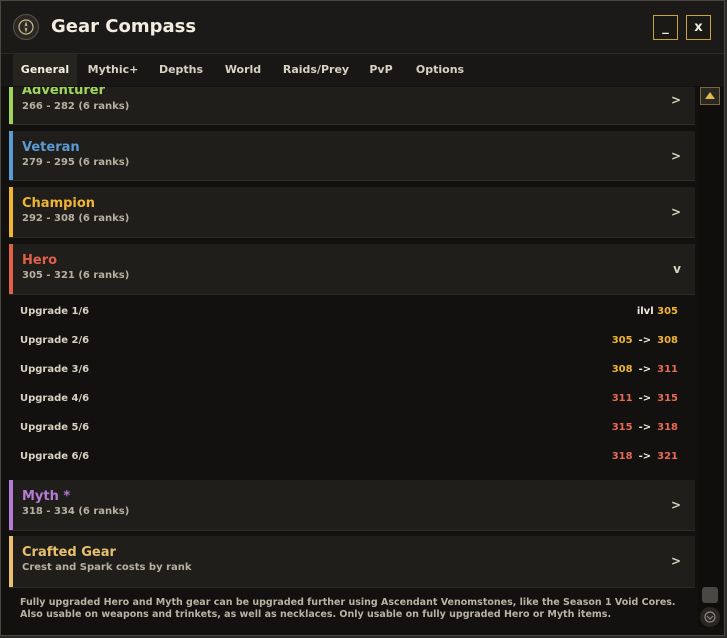 This screenshot has width=727, height=638. I want to click on upgrade-rank: Upgrade 4/6, so click(55, 398).